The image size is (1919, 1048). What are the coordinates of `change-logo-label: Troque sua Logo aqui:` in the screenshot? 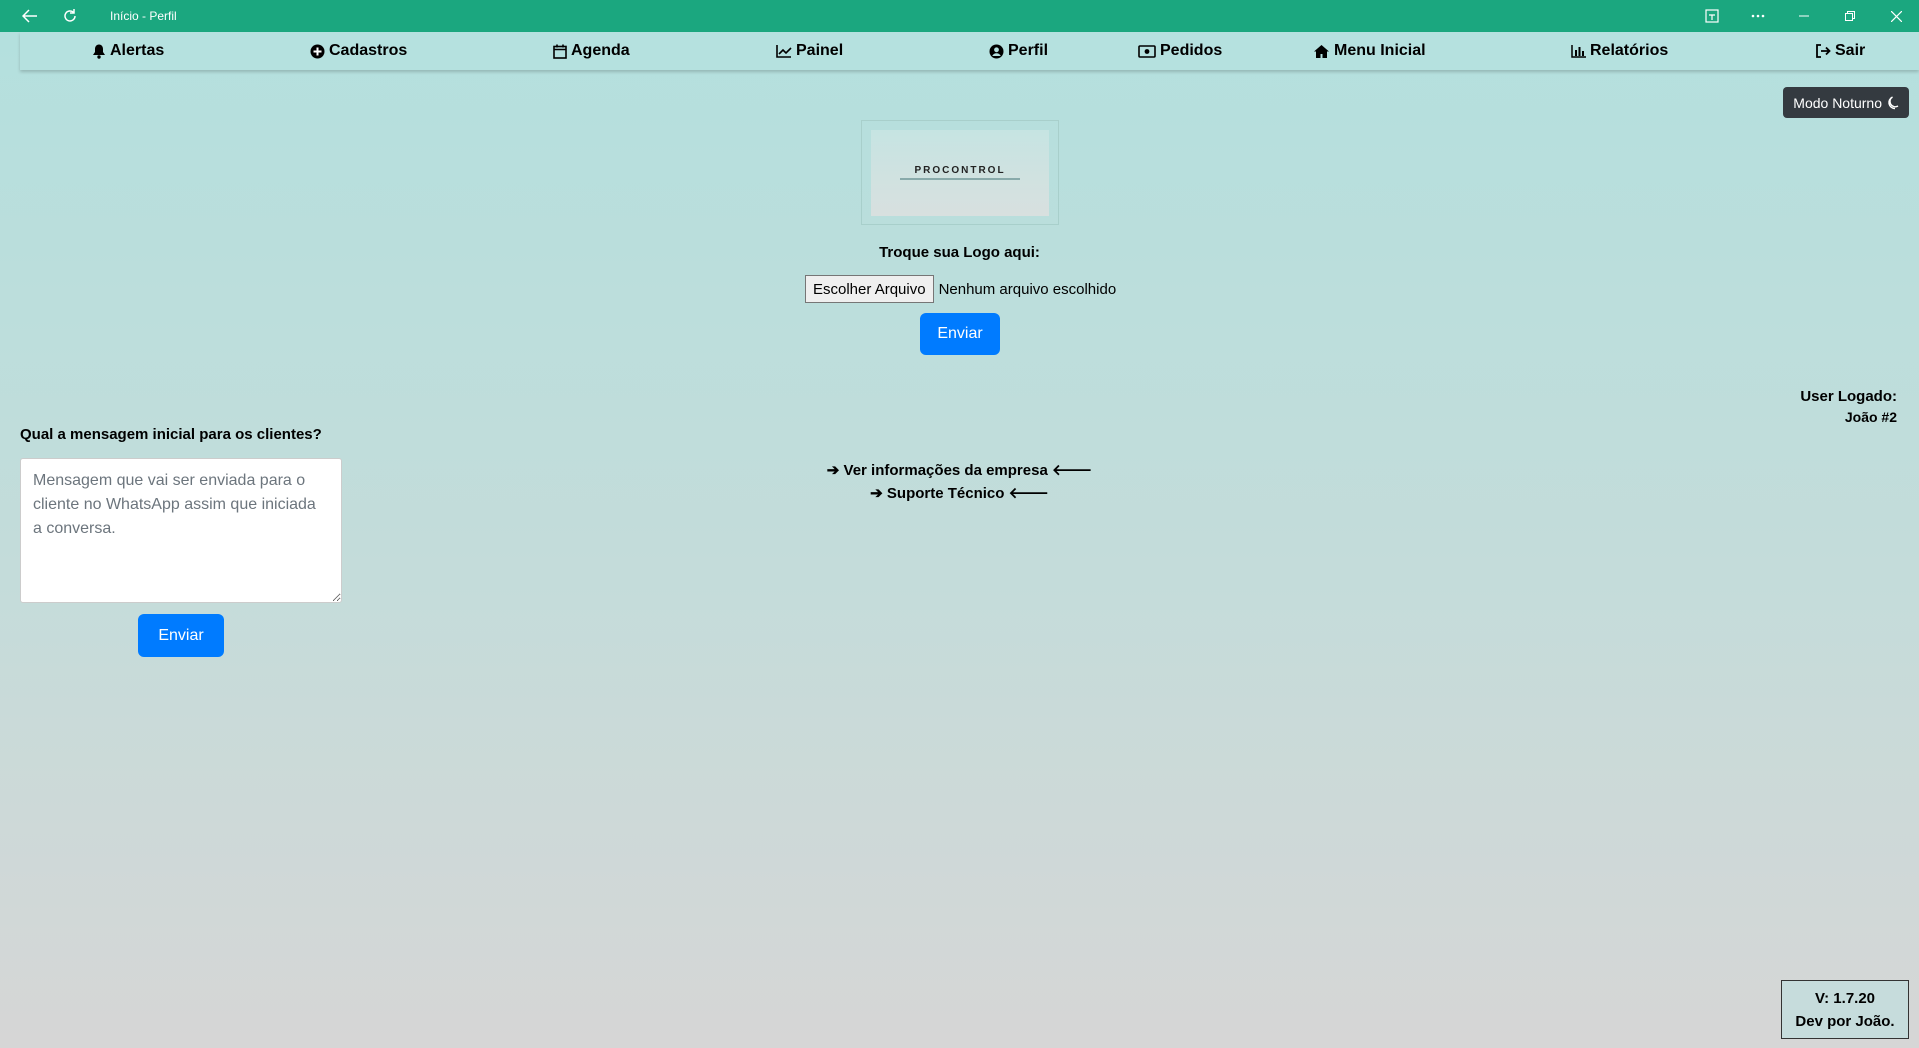 It's located at (959, 252).